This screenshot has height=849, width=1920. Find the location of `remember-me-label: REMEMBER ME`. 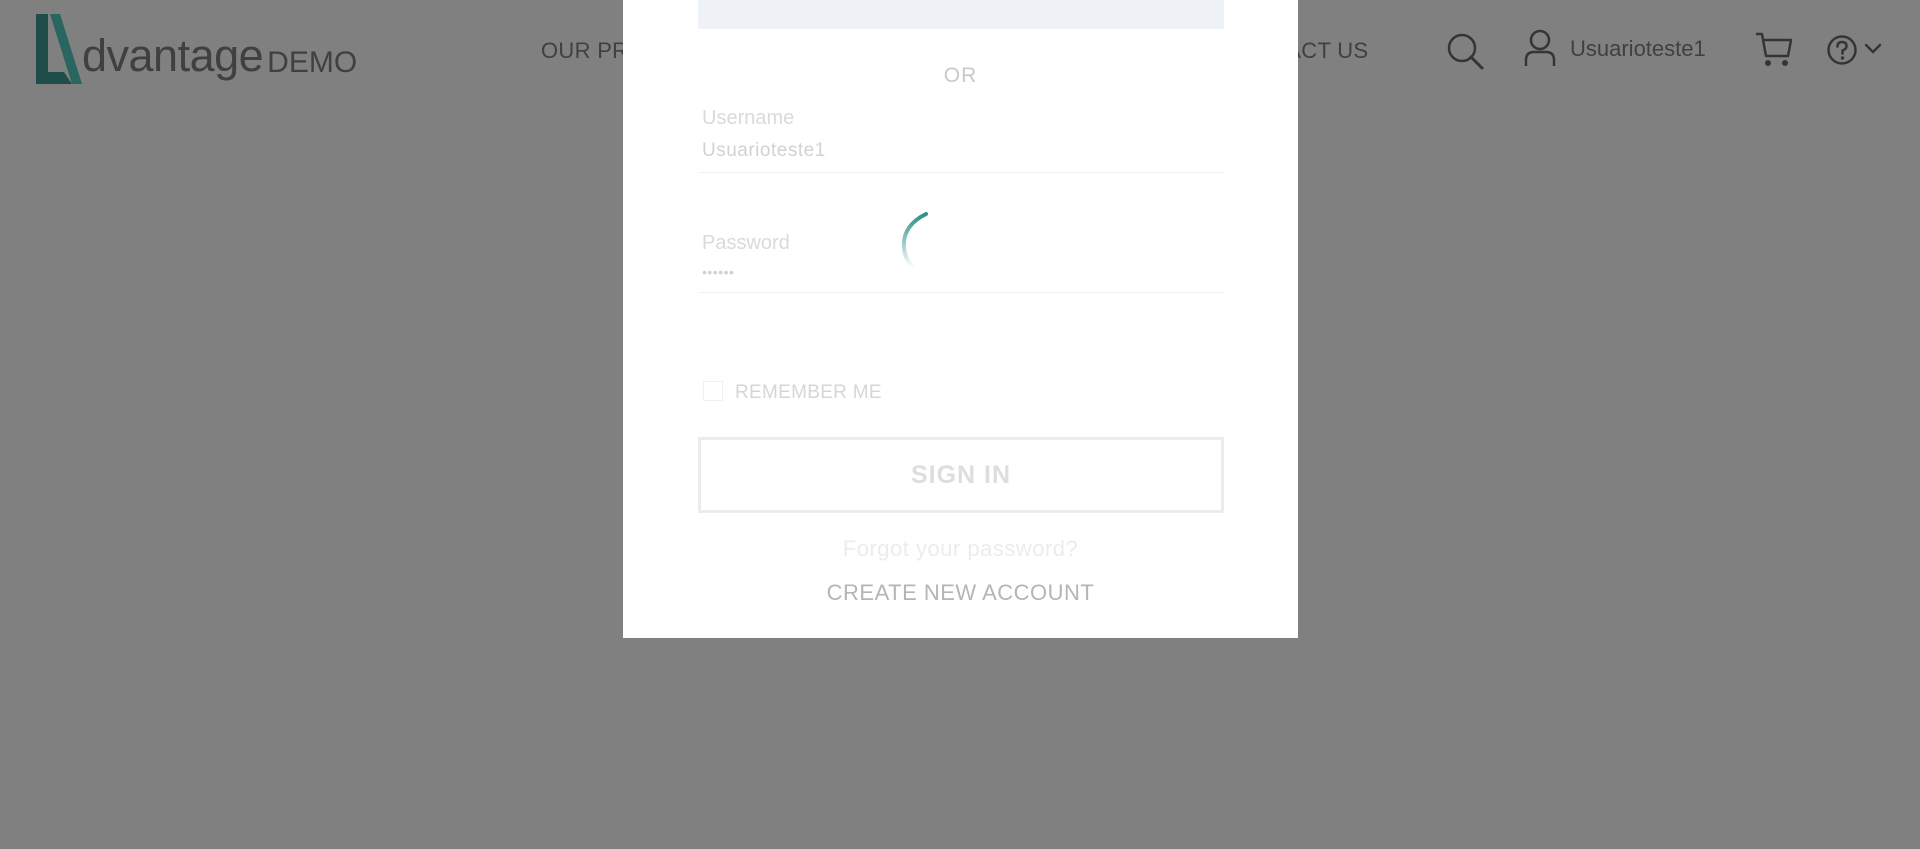

remember-me-label: REMEMBER ME is located at coordinates (808, 393).